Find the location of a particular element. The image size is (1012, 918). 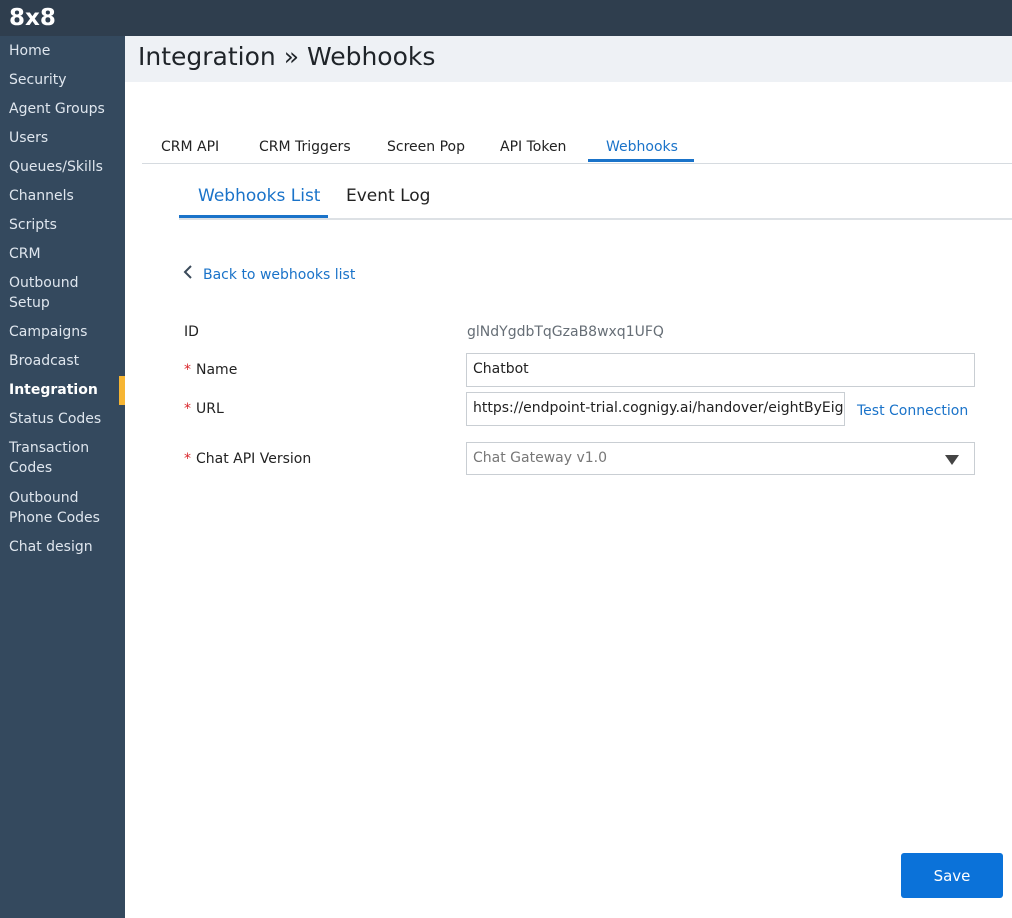

active-nav-indicator is located at coordinates (122, 390).